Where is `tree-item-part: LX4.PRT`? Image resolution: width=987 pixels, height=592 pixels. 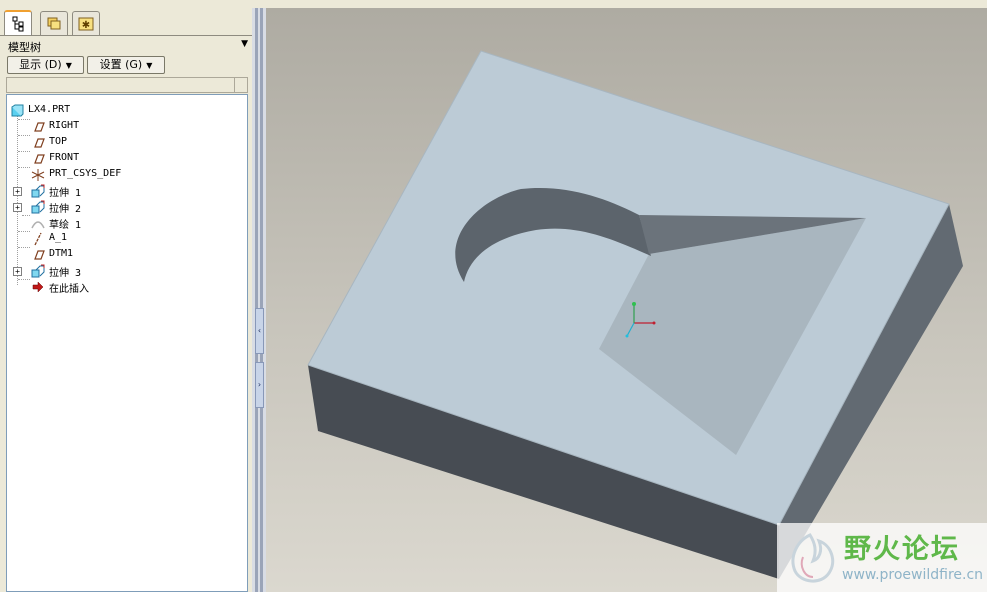 tree-item-part: LX4.PRT is located at coordinates (127, 111).